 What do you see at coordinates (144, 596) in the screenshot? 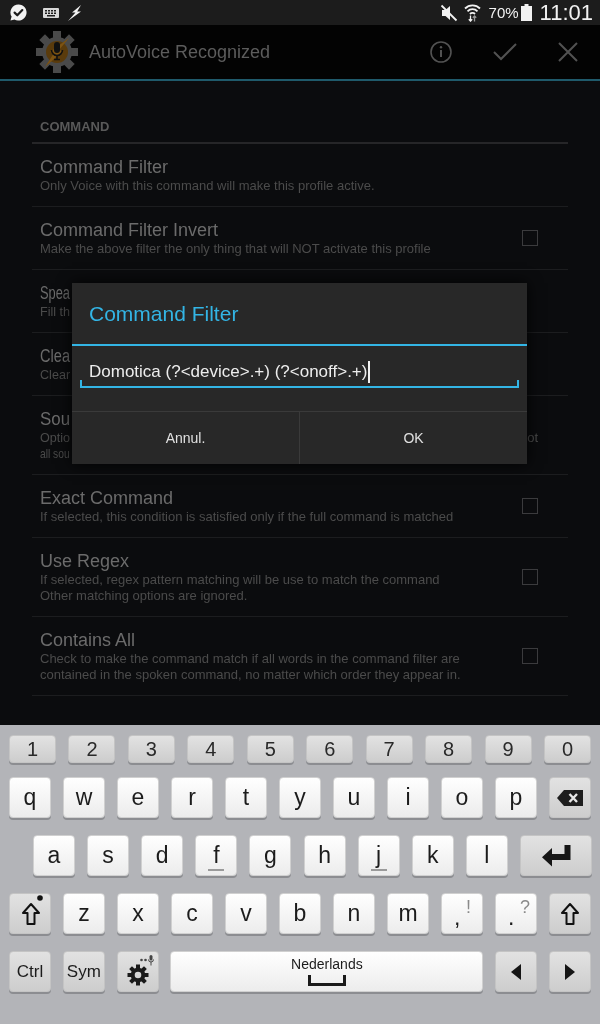
I see `preference-summary: Other matching options are ignored.` at bounding box center [144, 596].